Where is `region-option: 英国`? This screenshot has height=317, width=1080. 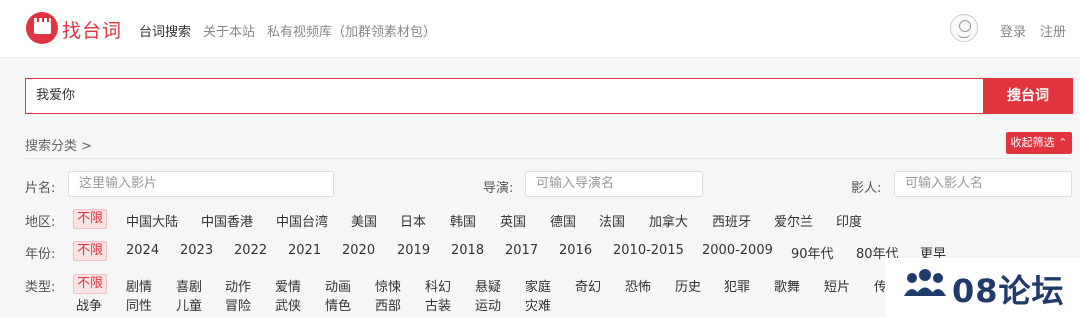 region-option: 英国 is located at coordinates (513, 220).